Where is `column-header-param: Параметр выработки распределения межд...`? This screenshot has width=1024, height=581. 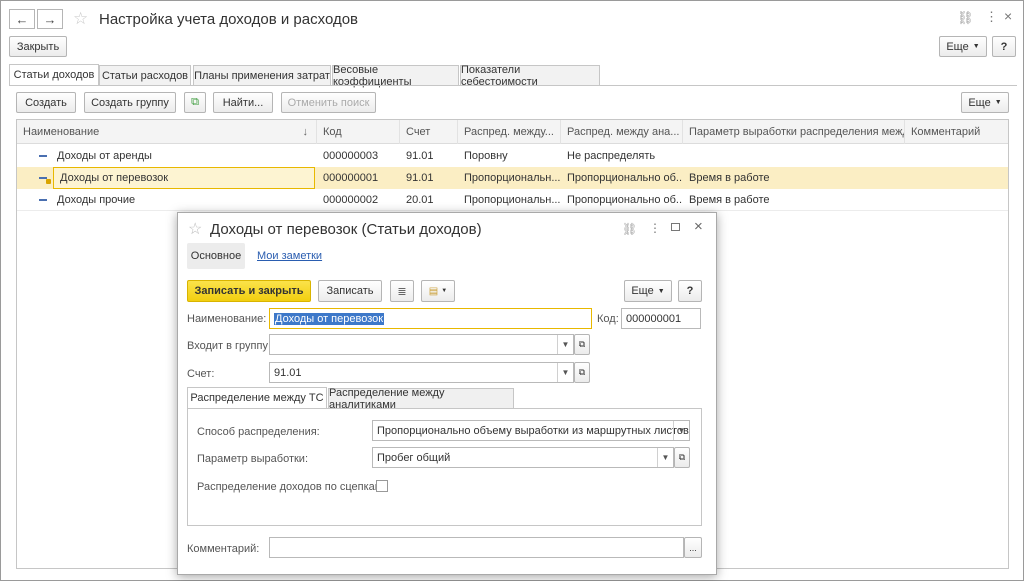 column-header-param: Параметр выработки распределения межд... is located at coordinates (794, 132).